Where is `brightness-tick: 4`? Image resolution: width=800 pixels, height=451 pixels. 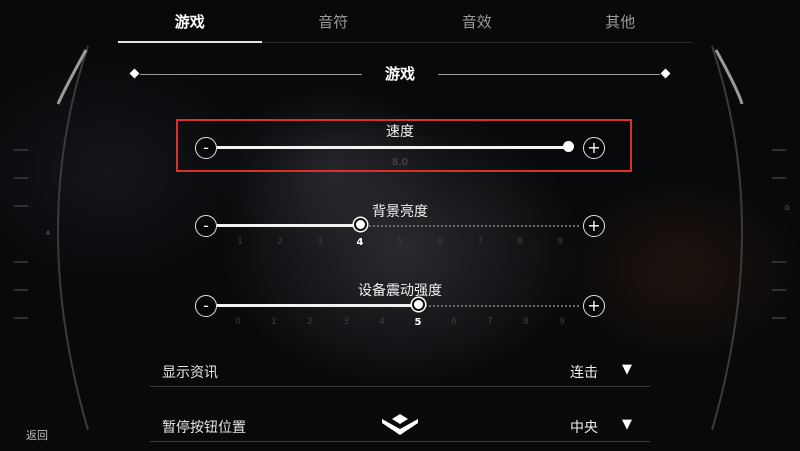 brightness-tick: 4 is located at coordinates (360, 242).